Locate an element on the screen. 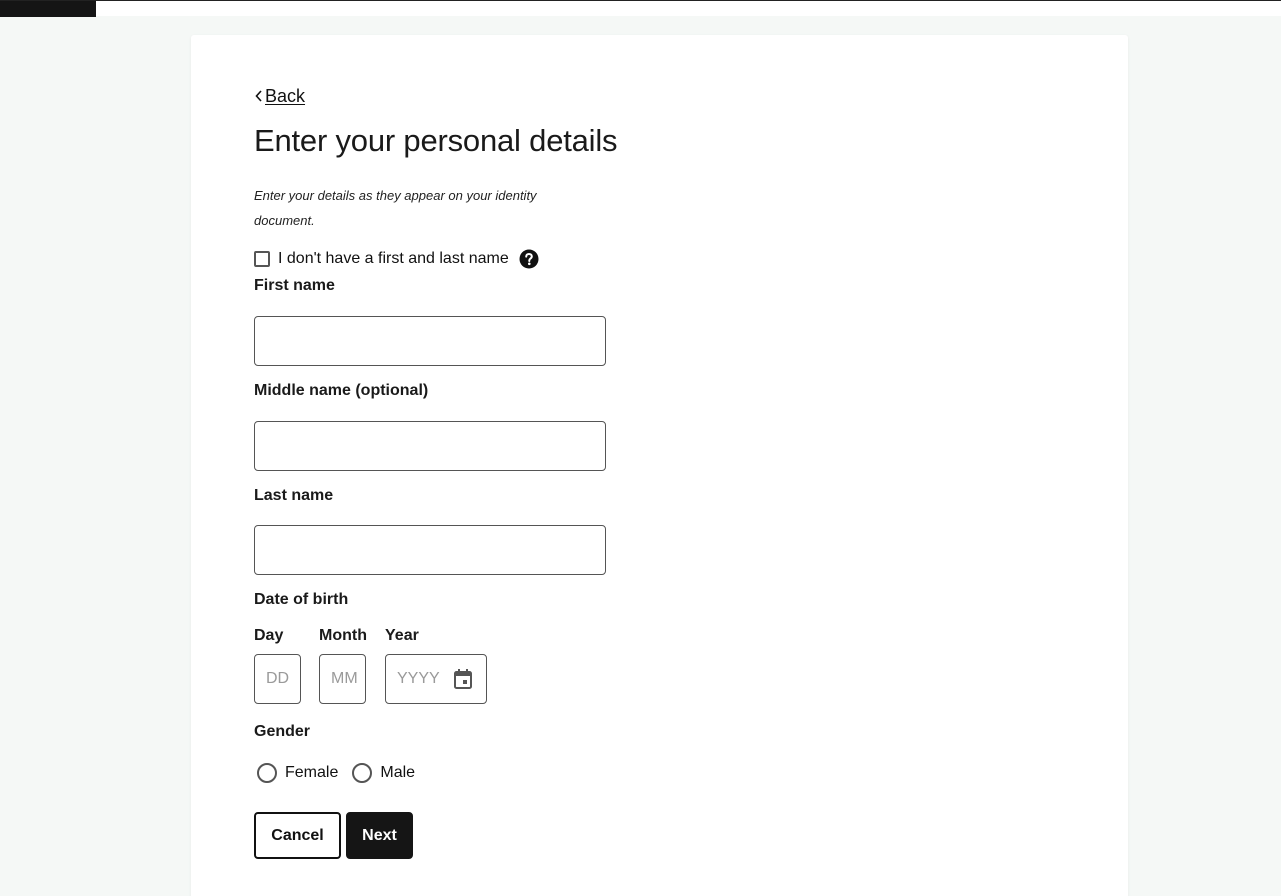  middle-name-input is located at coordinates (430, 446).